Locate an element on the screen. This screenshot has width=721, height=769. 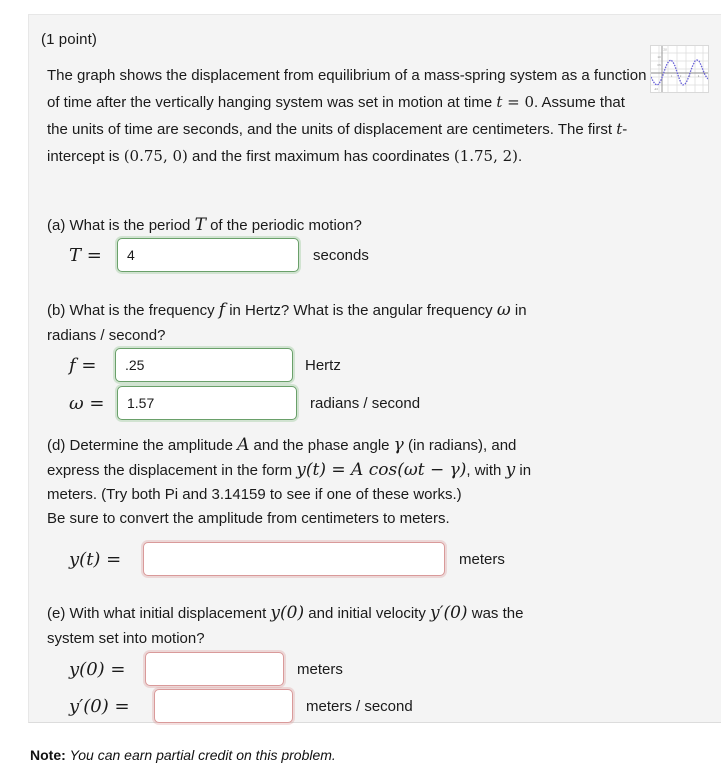
part-b-omega-answer-row: ω = 1.57 radians / second is located at coordinates (244, 403).